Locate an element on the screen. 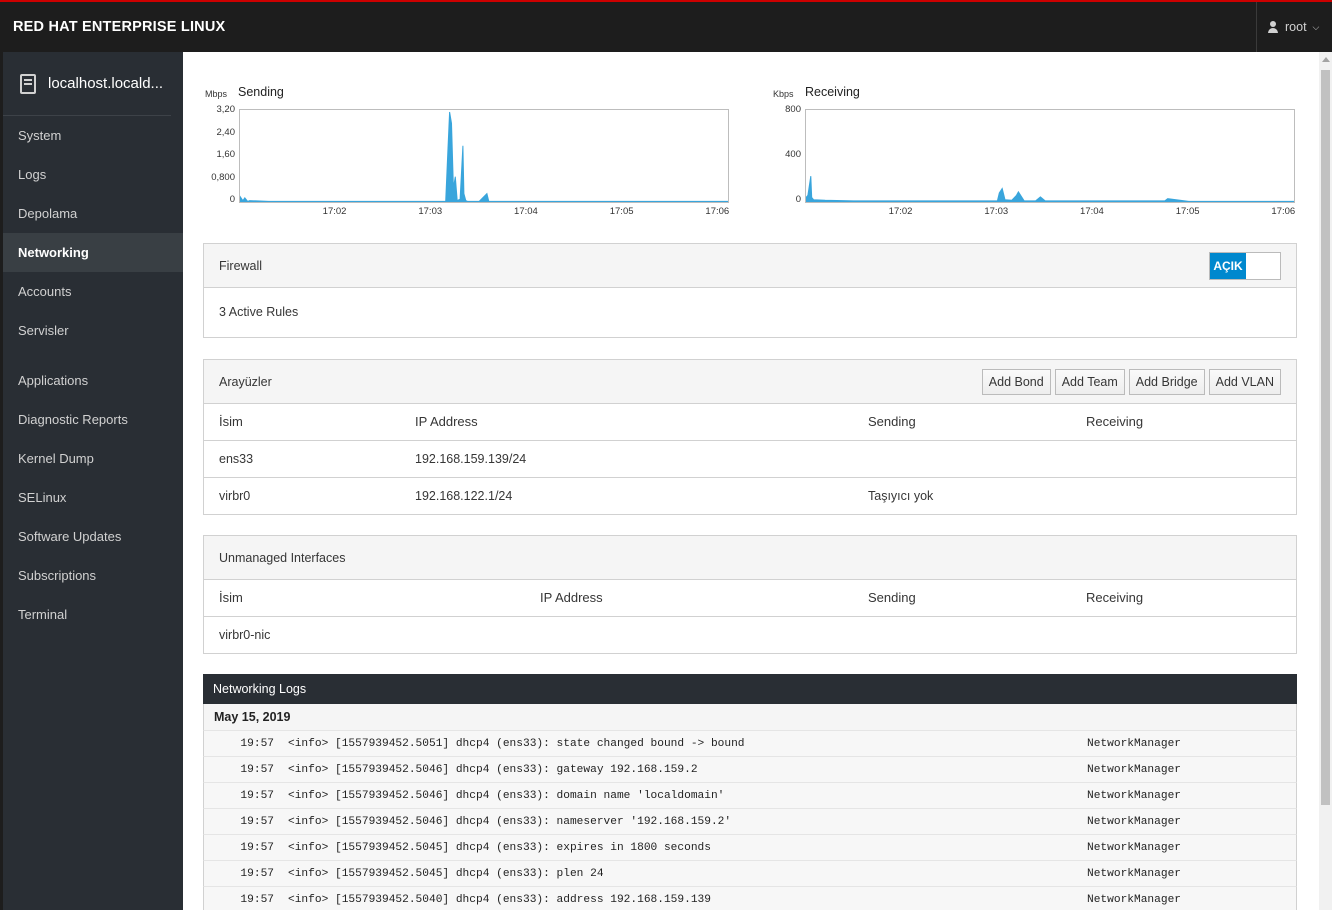  y-tick-label: 2,40 is located at coordinates (226, 132).